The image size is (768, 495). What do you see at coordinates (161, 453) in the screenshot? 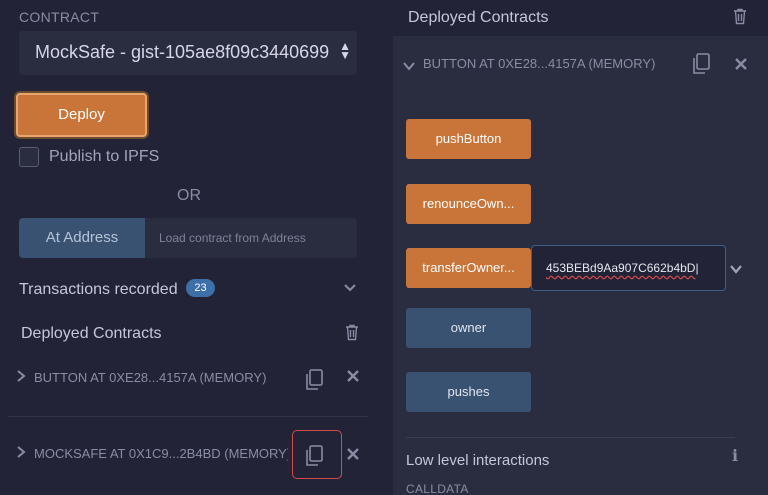
I see `instance-title: MOCKSAFE AT 0X1C9...2B4BD (MEMORY)` at bounding box center [161, 453].